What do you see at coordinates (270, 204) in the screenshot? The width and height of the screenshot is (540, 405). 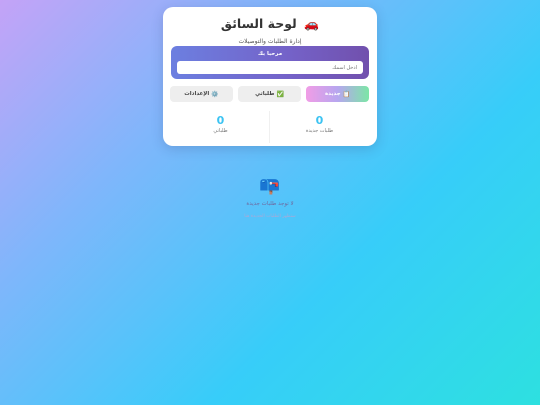 I see `empty-state-title: لا توجد طلبات جديدة` at bounding box center [270, 204].